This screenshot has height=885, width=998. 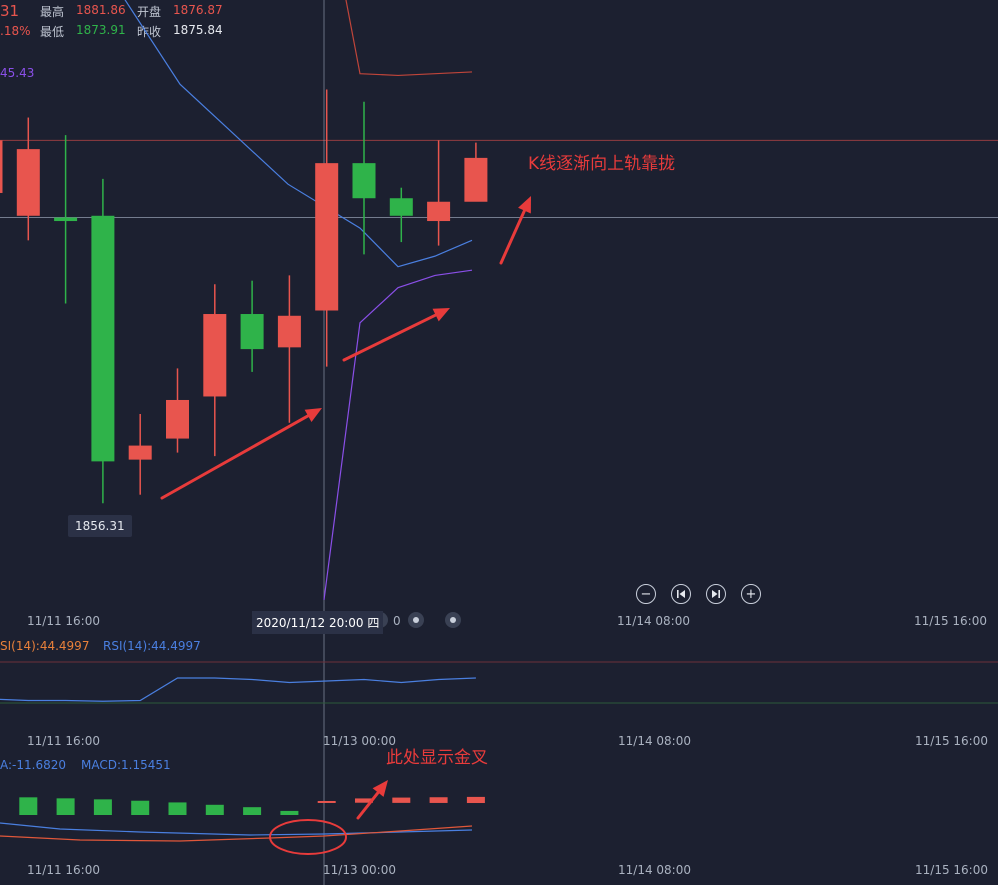 I want to click on step-back-button, so click(x=681, y=594).